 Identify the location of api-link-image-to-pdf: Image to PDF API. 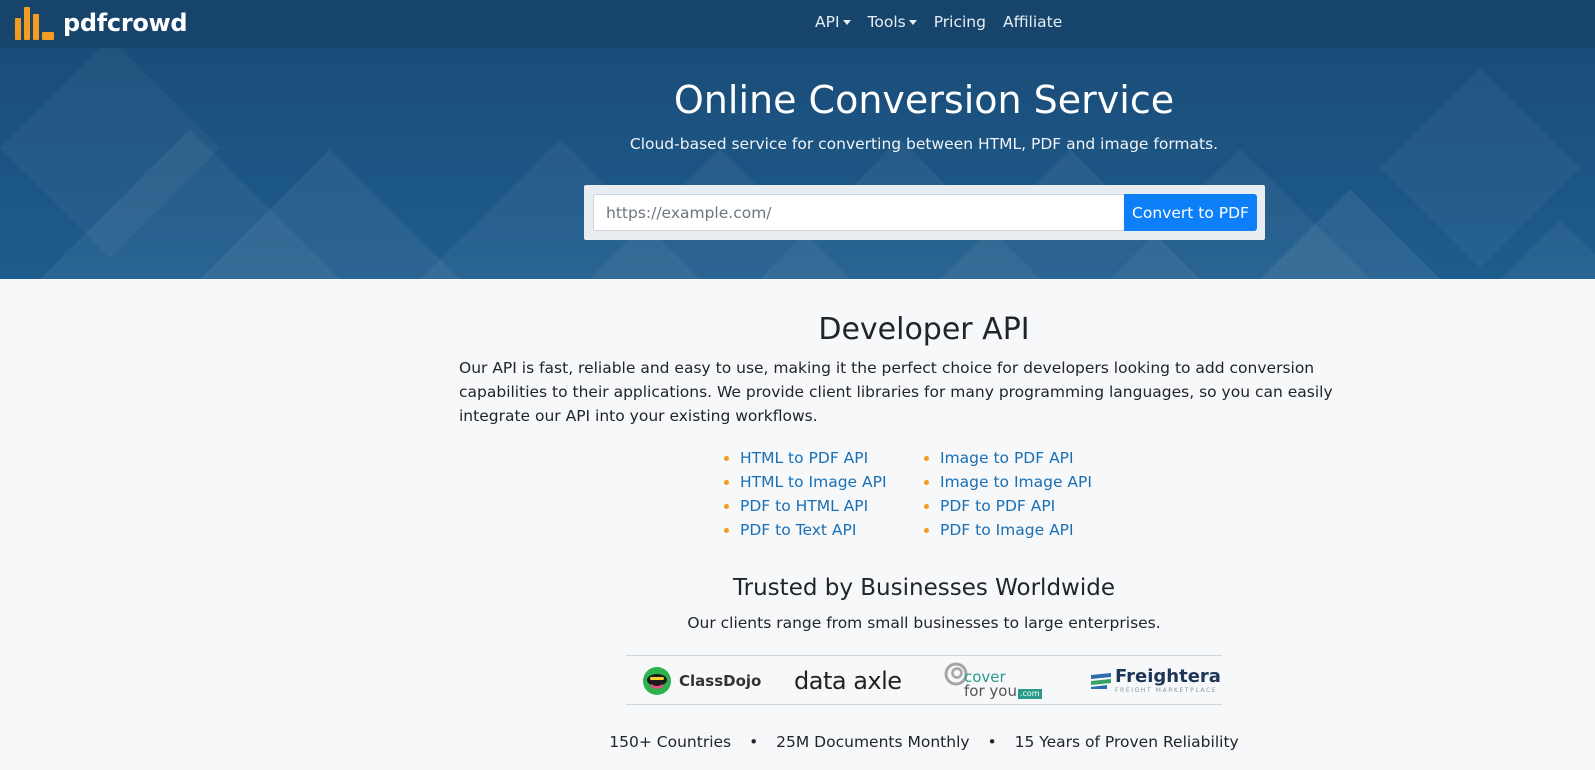
(1007, 458).